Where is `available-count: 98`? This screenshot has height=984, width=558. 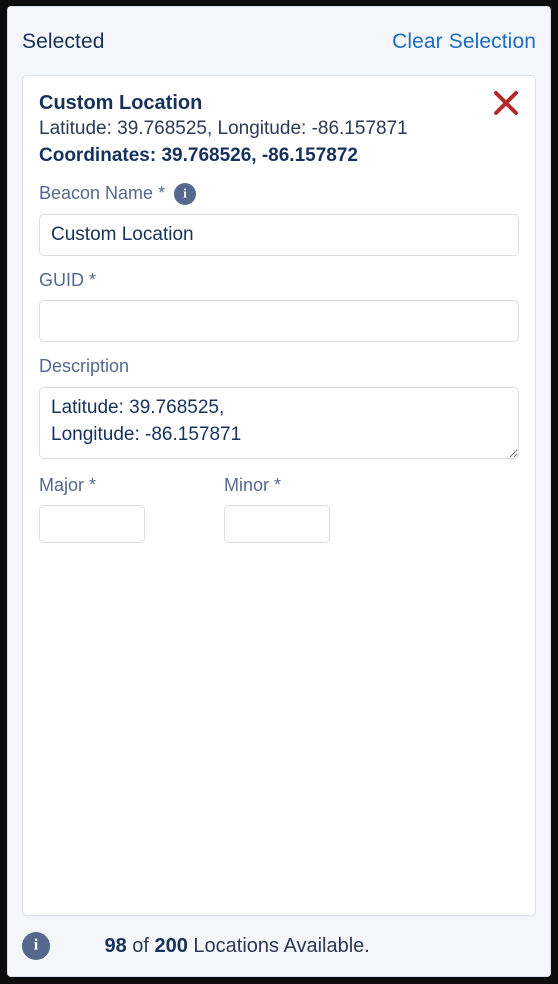
available-count: 98 is located at coordinates (115, 946).